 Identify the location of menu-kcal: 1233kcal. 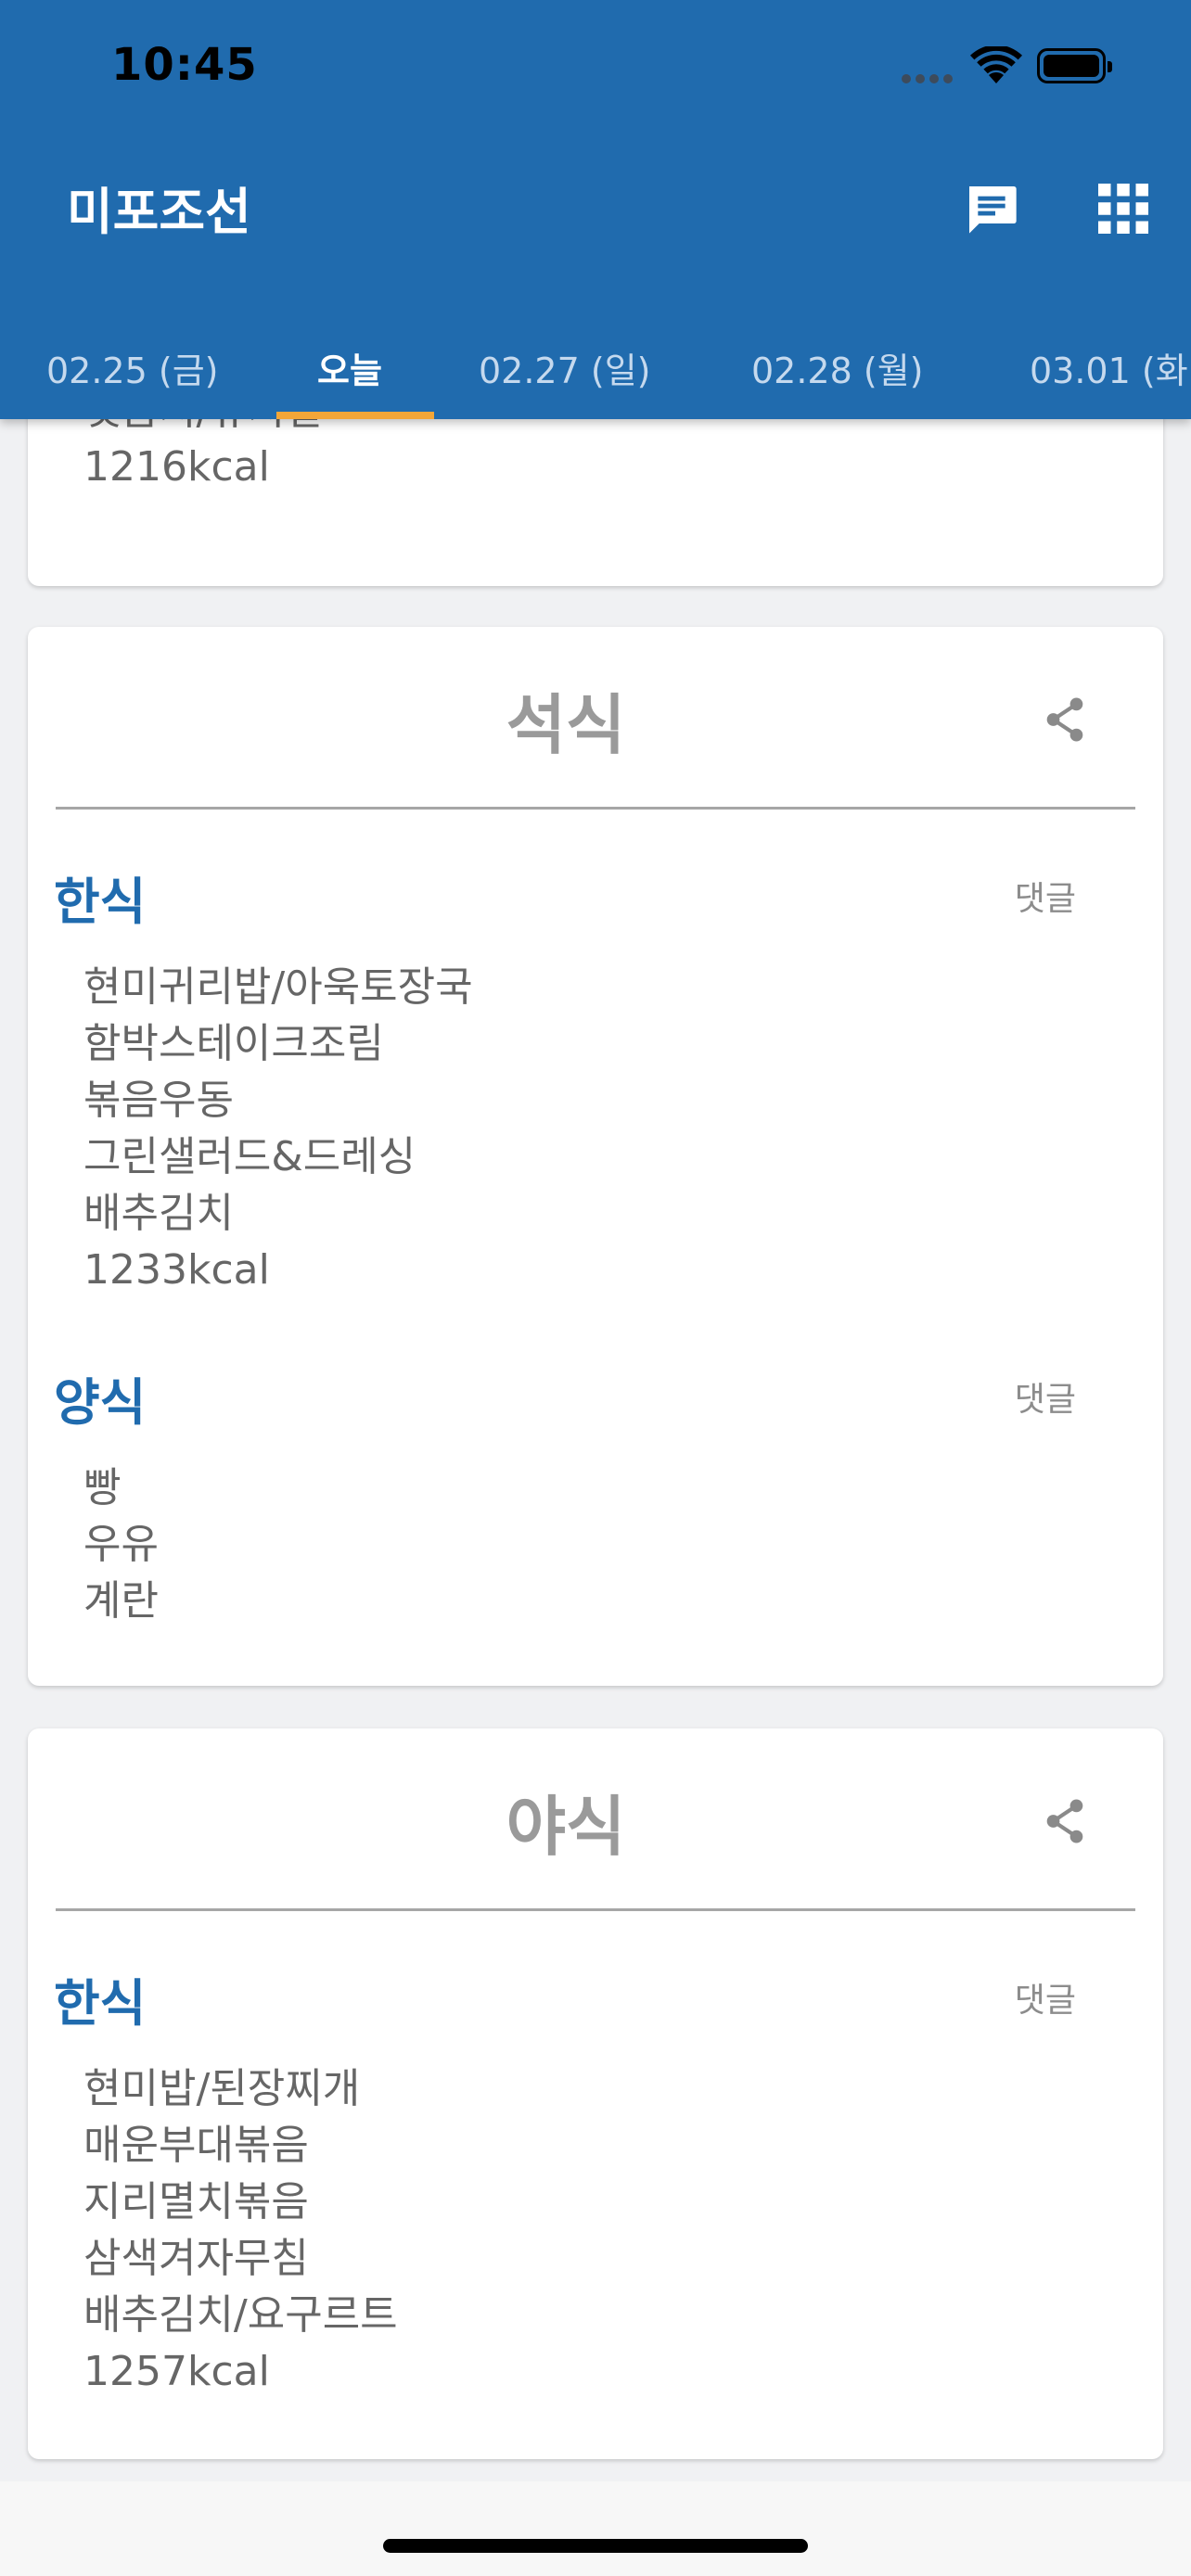
(177, 1270).